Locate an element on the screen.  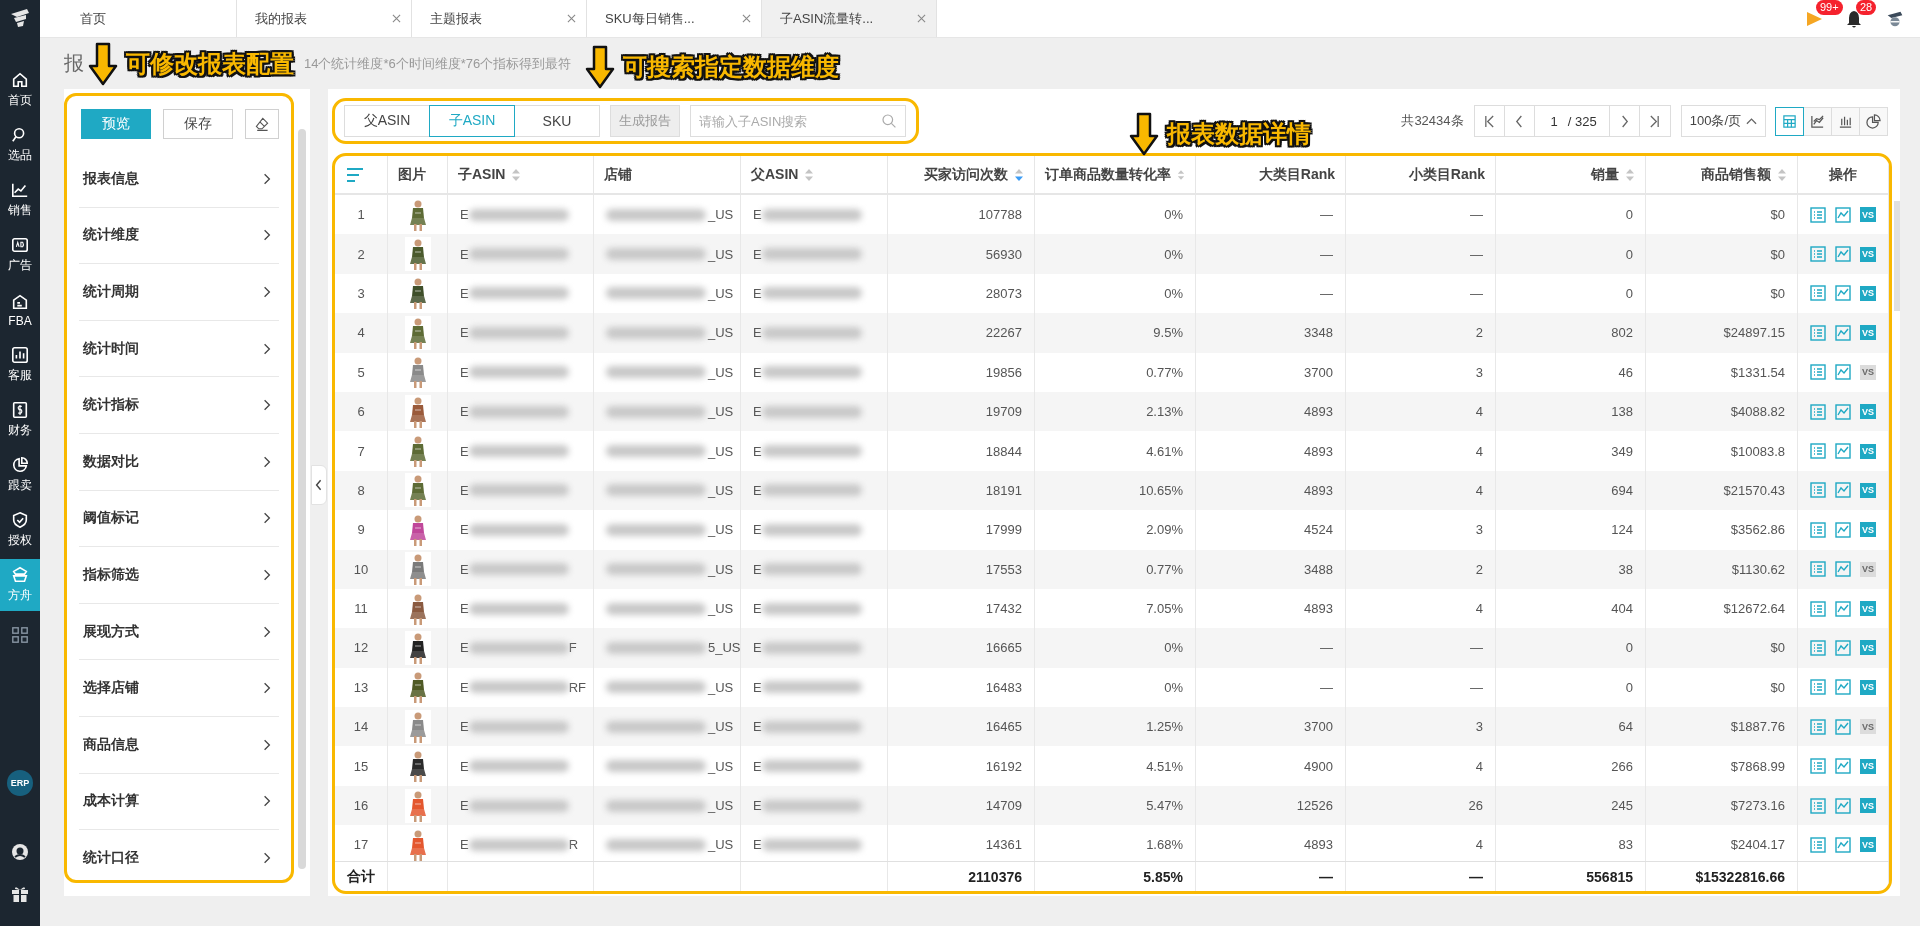
support-icon is located at coordinates (20, 852).